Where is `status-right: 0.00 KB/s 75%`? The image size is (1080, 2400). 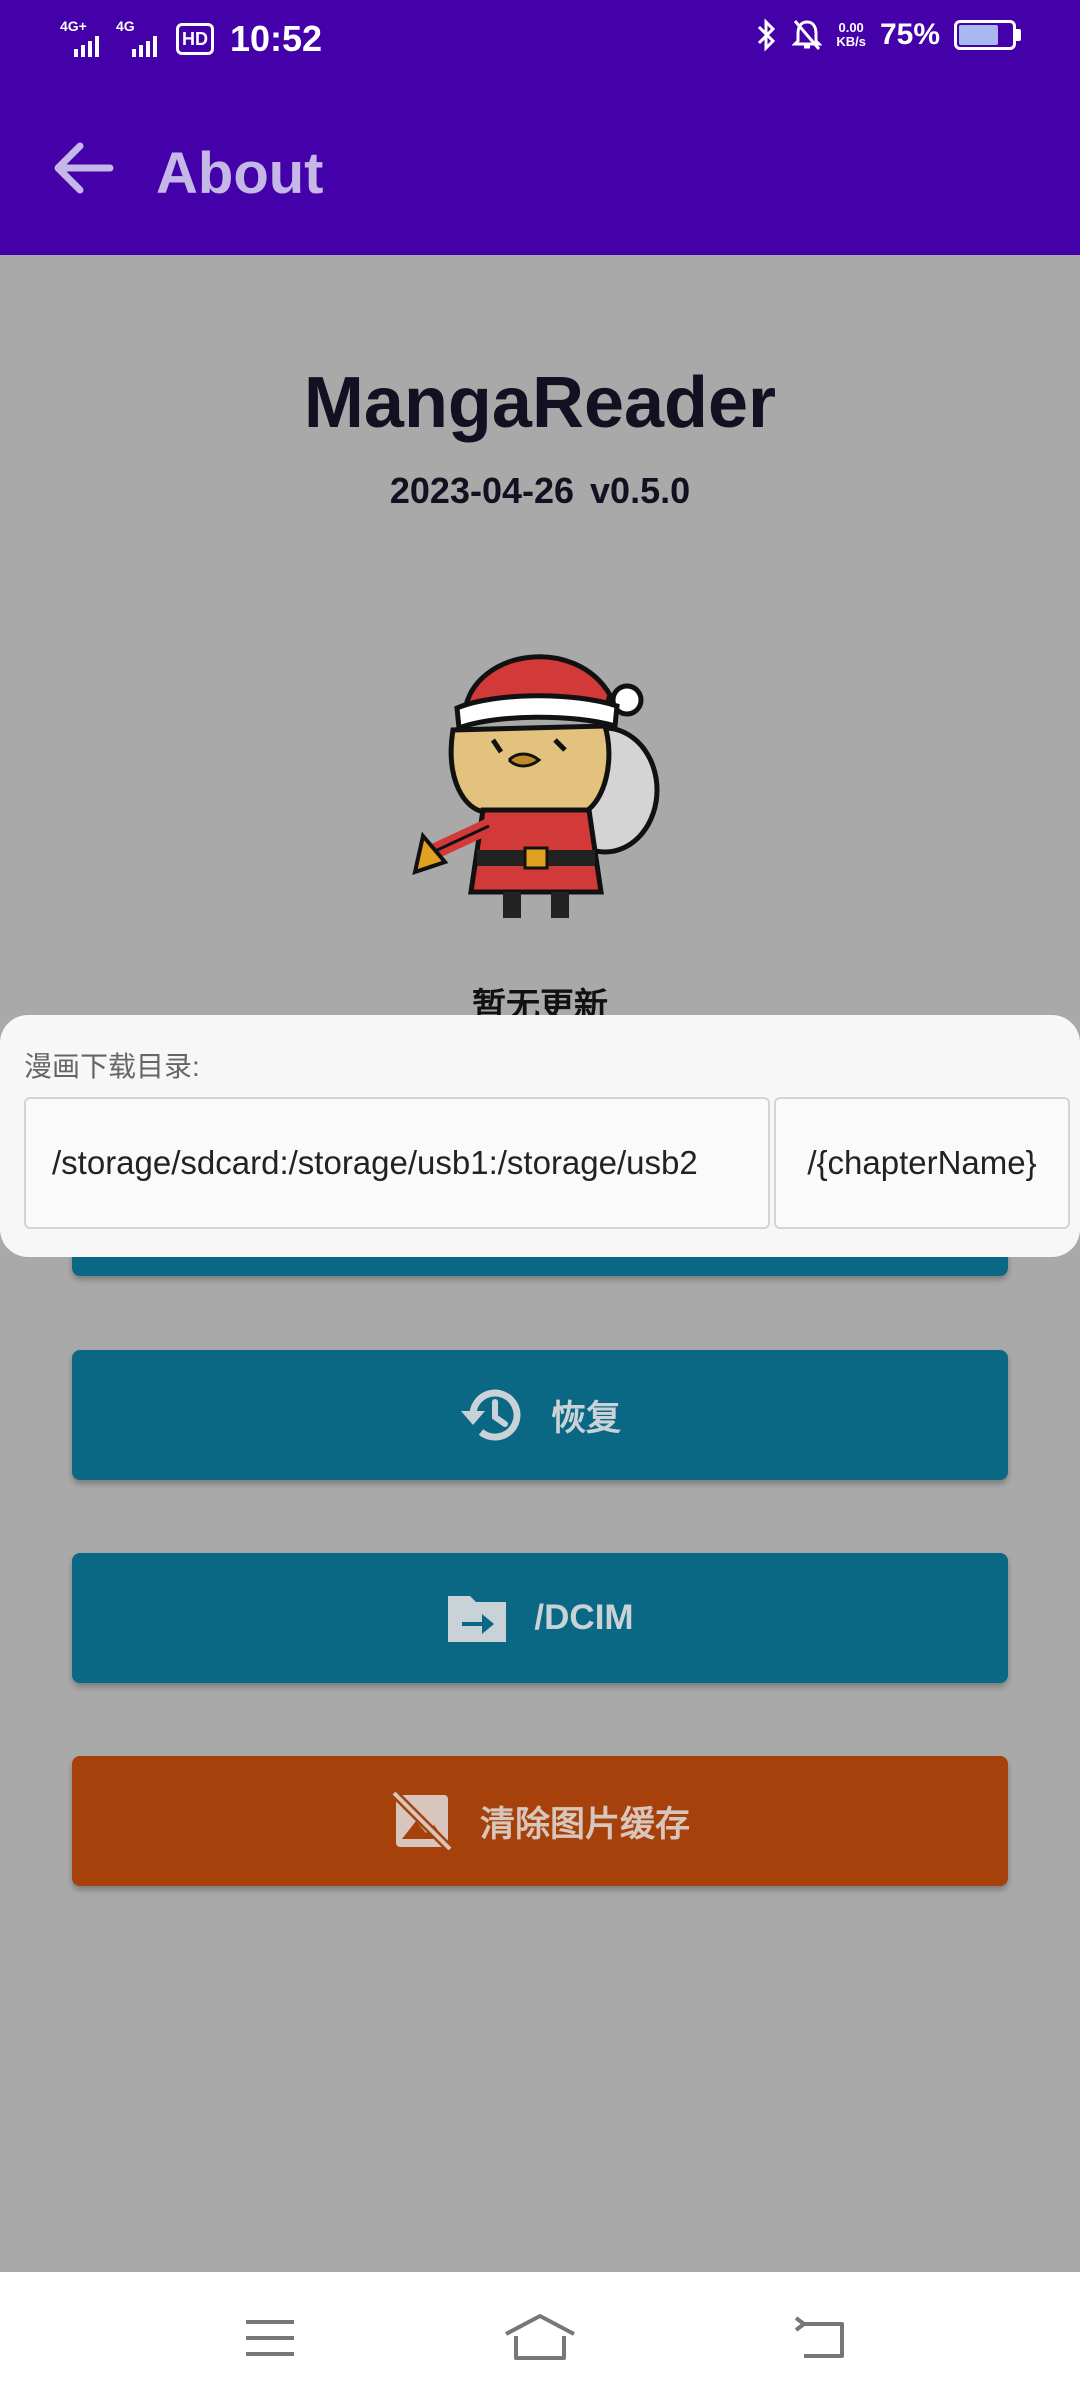 status-right: 0.00 KB/s 75% is located at coordinates (889, 35).